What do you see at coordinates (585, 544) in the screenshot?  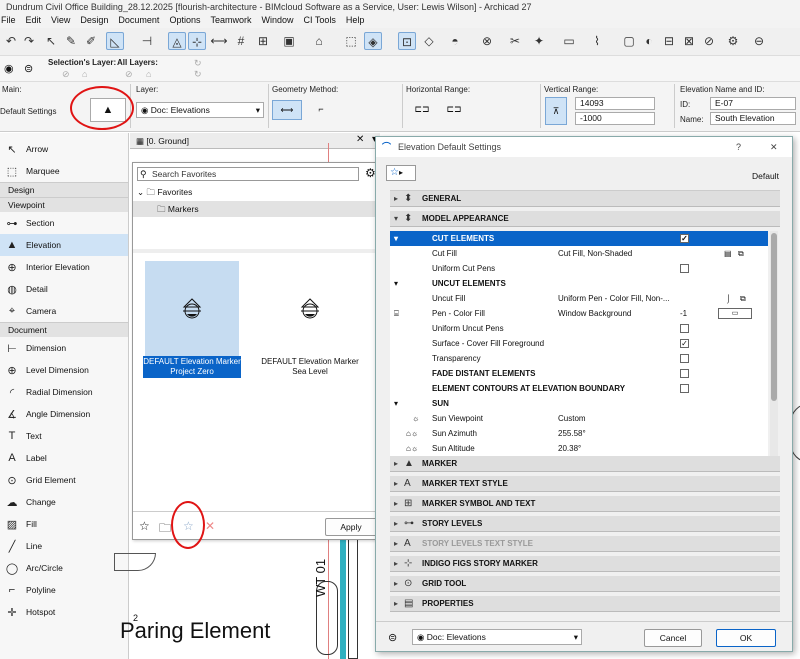 I see `section-story-levels-text-style: ▸ A STORY LEVELS TEXT STYLE` at bounding box center [585, 544].